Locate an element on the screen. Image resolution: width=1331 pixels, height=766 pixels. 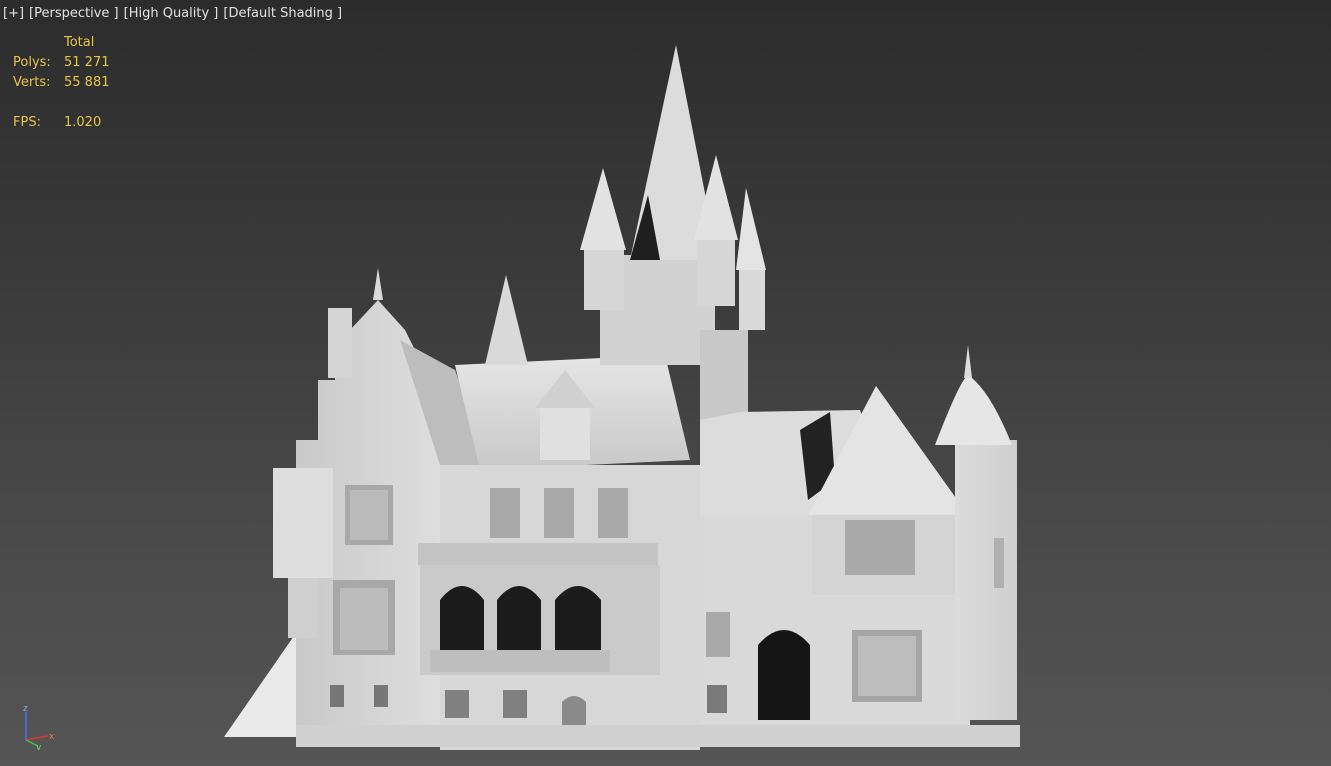
round-tower-dome is located at coordinates (973, 410).